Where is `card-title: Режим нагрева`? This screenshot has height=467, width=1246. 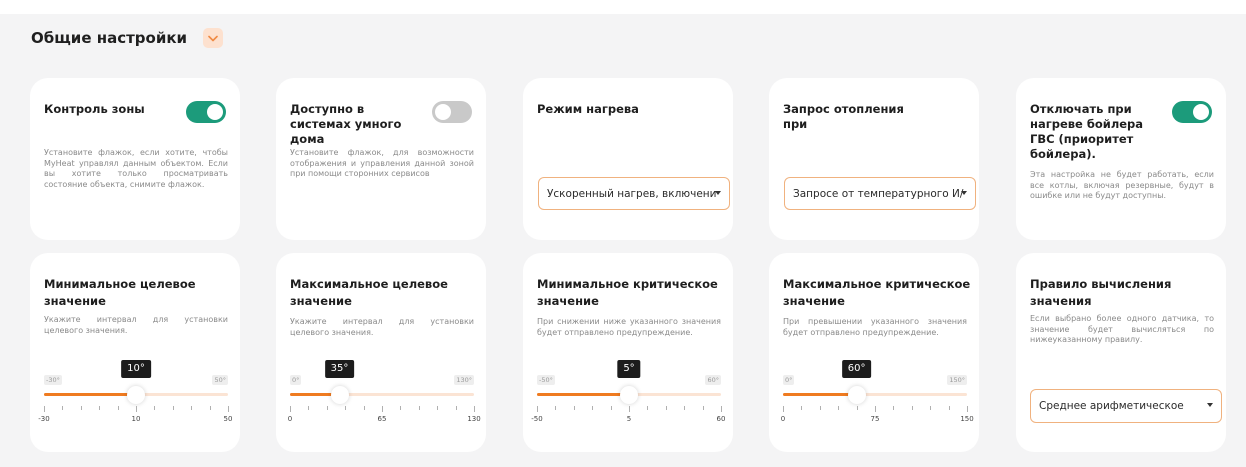
card-title: Режим нагрева is located at coordinates (588, 109).